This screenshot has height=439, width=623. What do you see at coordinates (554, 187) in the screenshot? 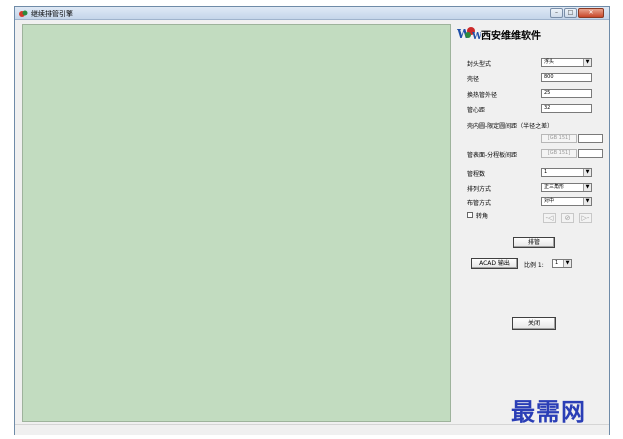
I see `arrangement-value: 正三角形` at bounding box center [554, 187].